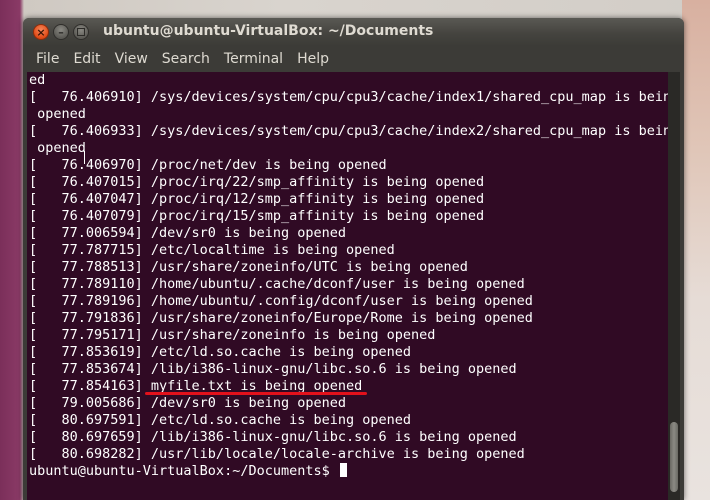  I want to click on menu-help: Help, so click(313, 59).